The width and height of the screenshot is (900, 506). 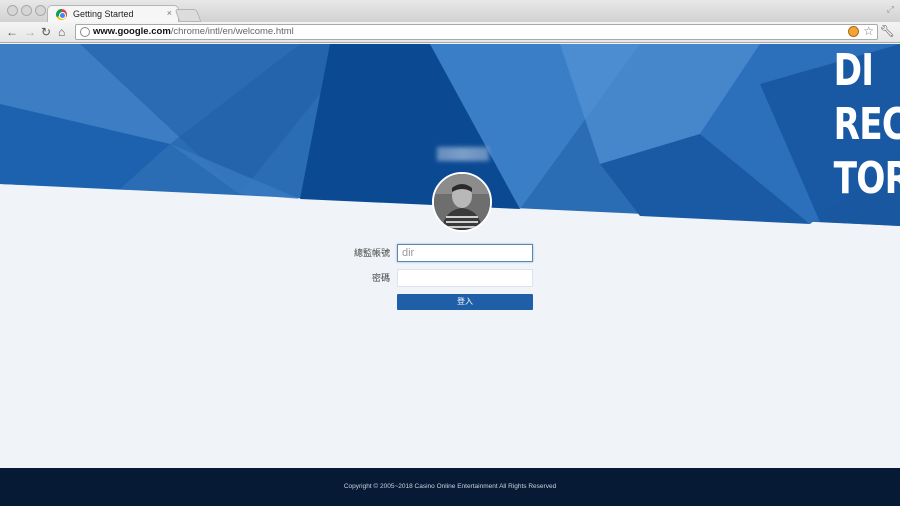 I want to click on login-button: 登入, so click(x=465, y=302).